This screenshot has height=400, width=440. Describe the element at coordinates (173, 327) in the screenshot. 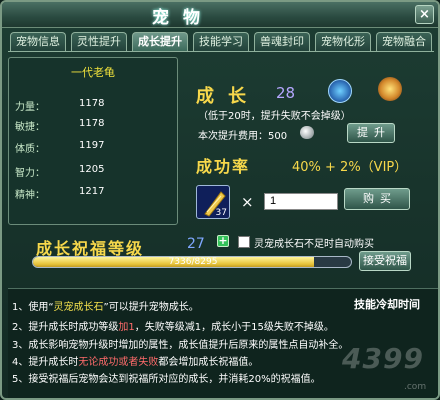

I see `note-line-2: 2、提升成长时成功等级加1，失败等级减1，成长小于15级失败不掉级。` at that location.